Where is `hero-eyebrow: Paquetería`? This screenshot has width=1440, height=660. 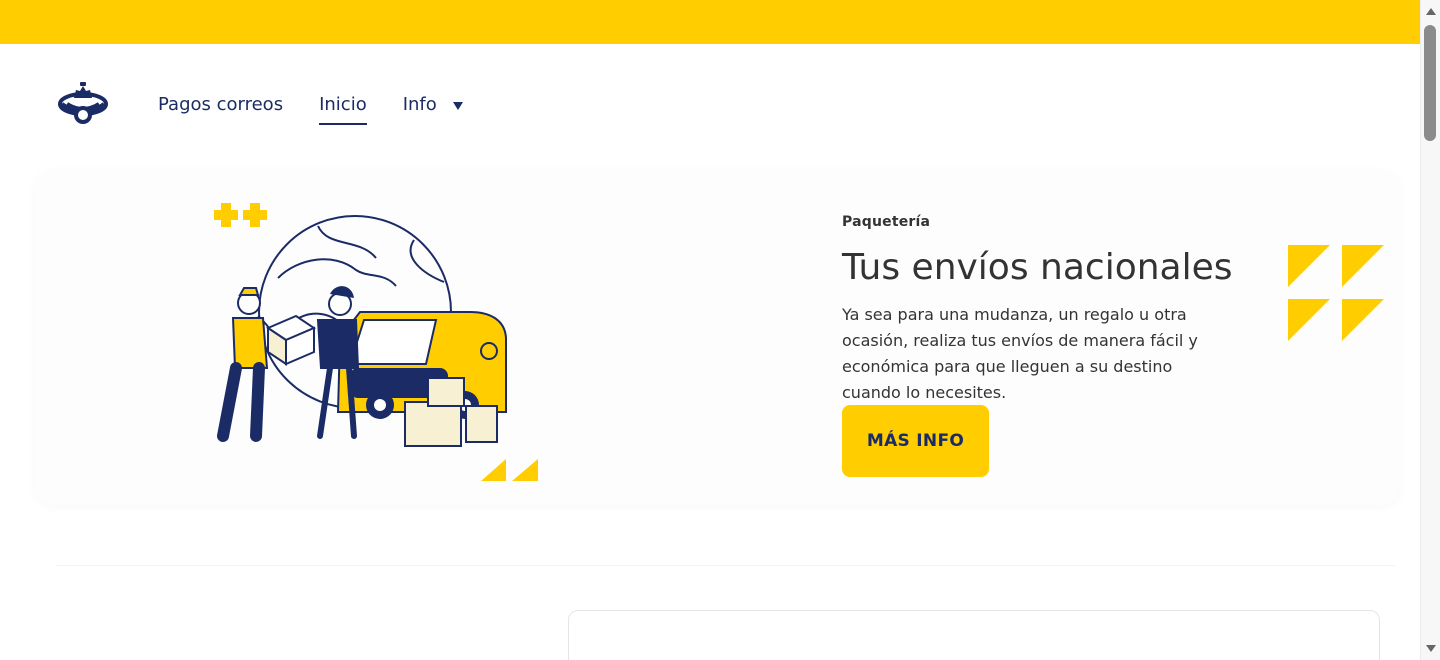
hero-eyebrow: Paquetería is located at coordinates (886, 222).